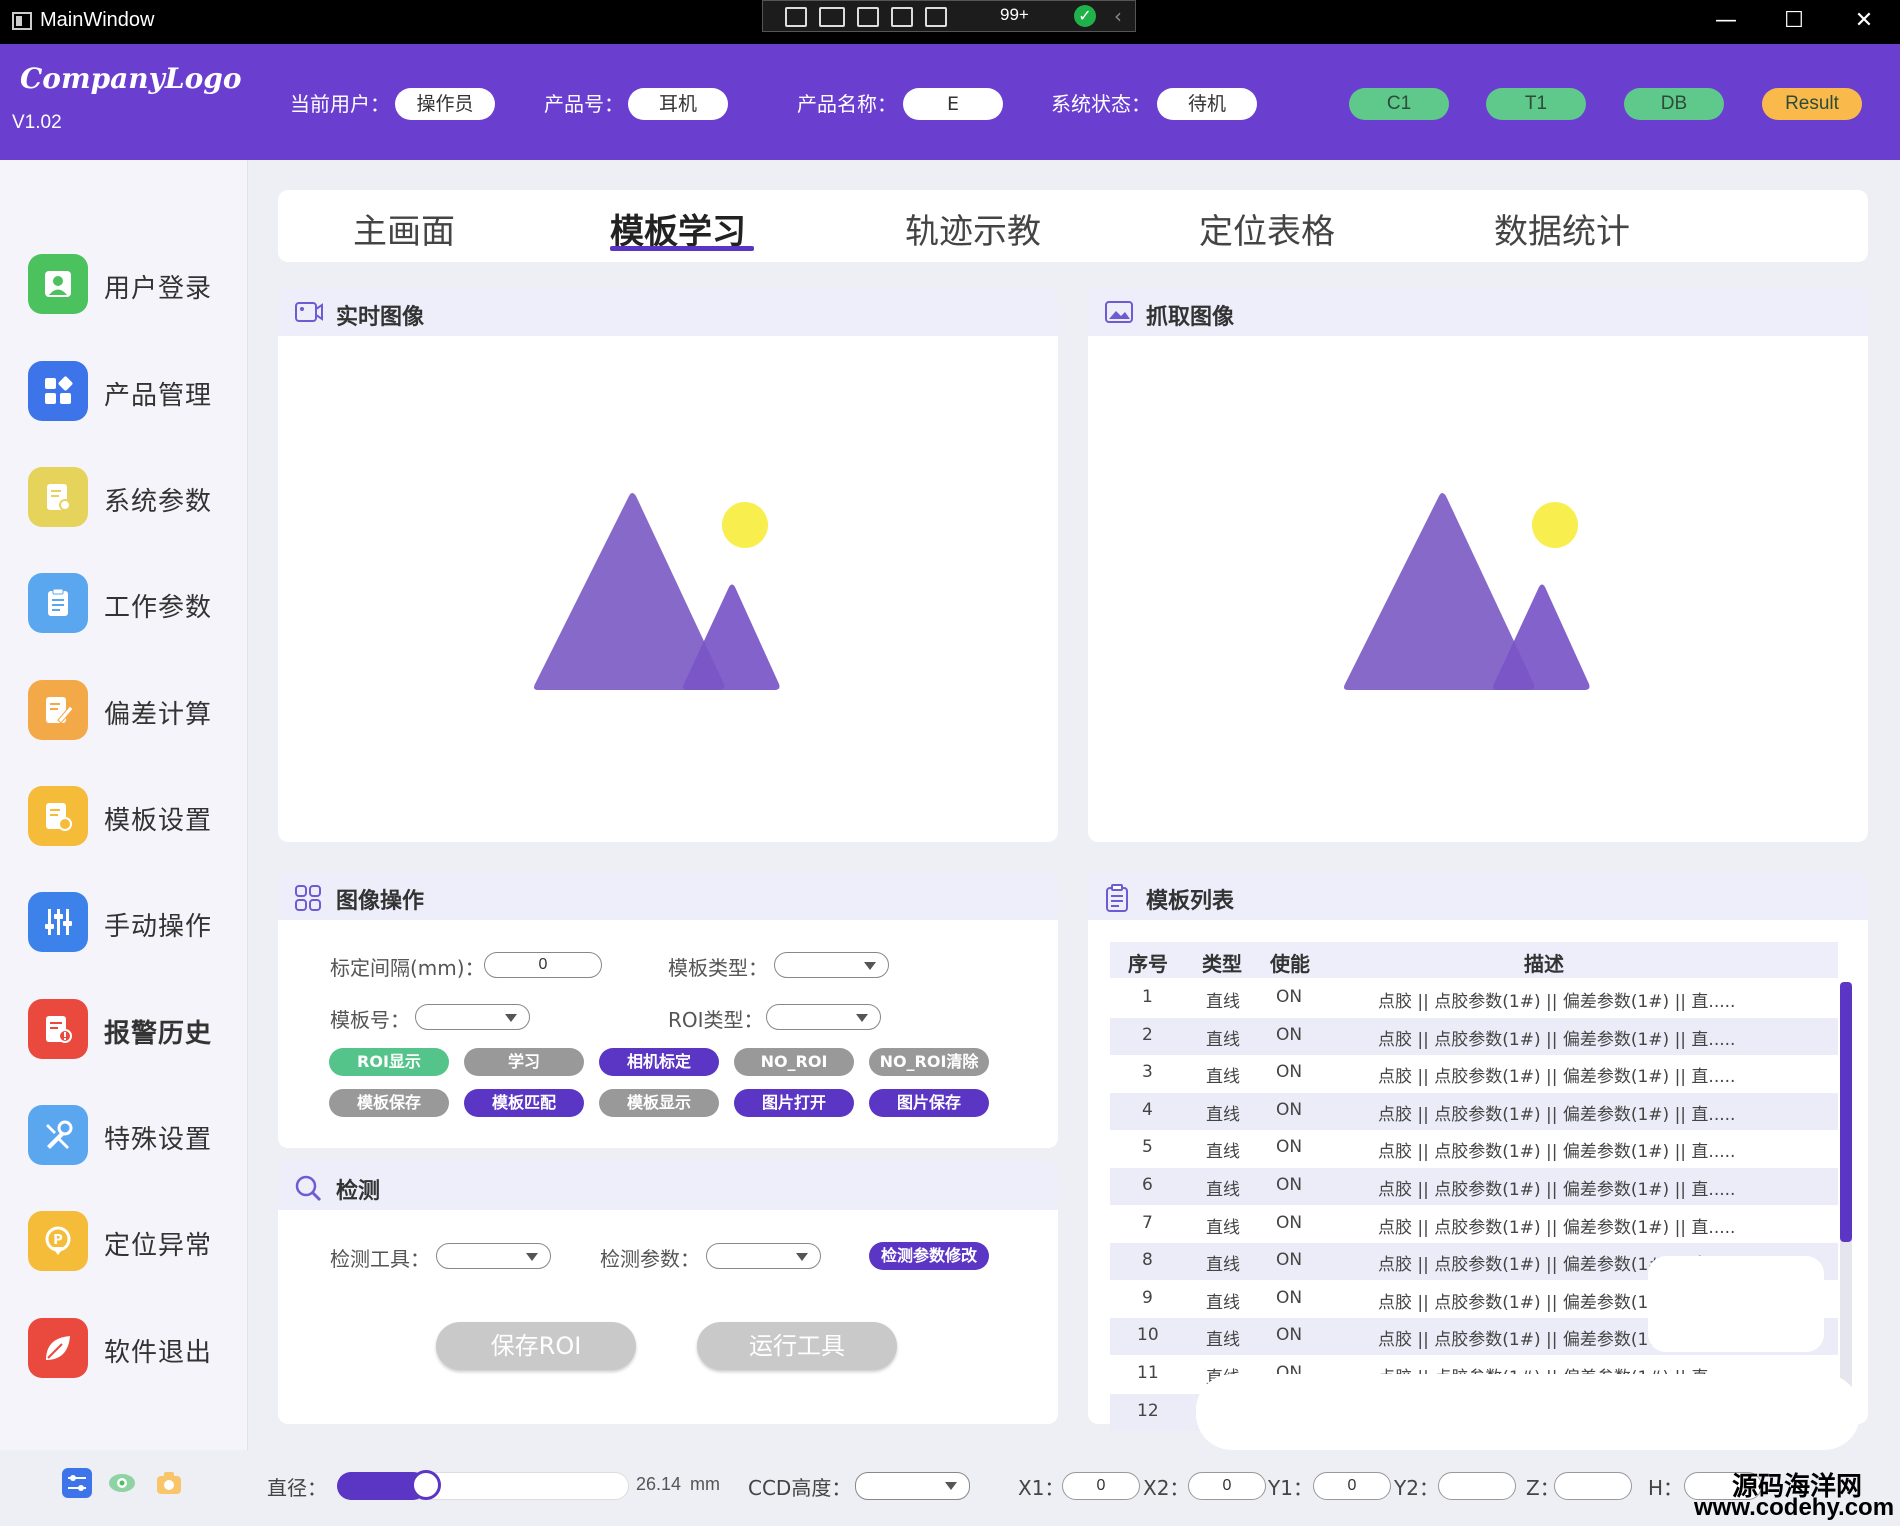 This screenshot has width=1900, height=1526. I want to click on sidebar-item-user-login: 用户登录, so click(133, 284).